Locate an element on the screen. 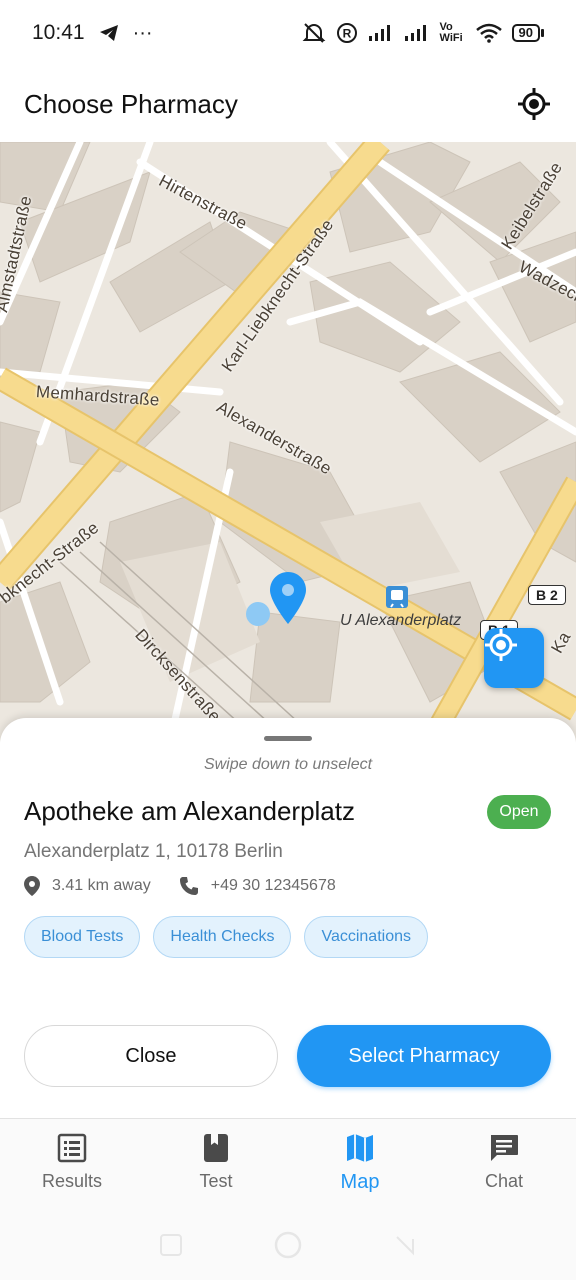 The image size is (576, 1280). pharmacy-address: Alexanderplatz 1, 10178 Berlin is located at coordinates (153, 851).